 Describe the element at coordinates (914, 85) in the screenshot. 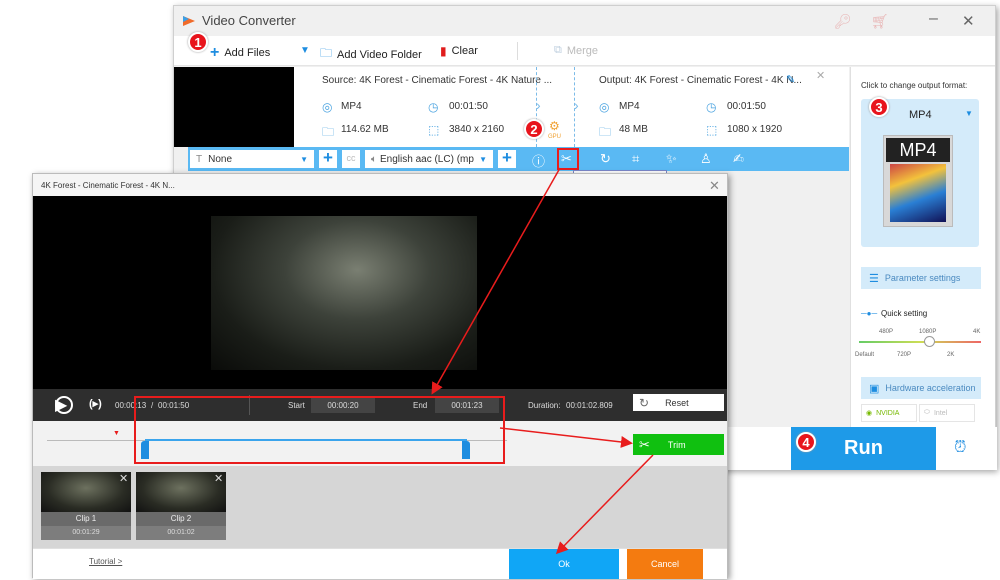

I see `change-format-label: Click to change output format:` at that location.